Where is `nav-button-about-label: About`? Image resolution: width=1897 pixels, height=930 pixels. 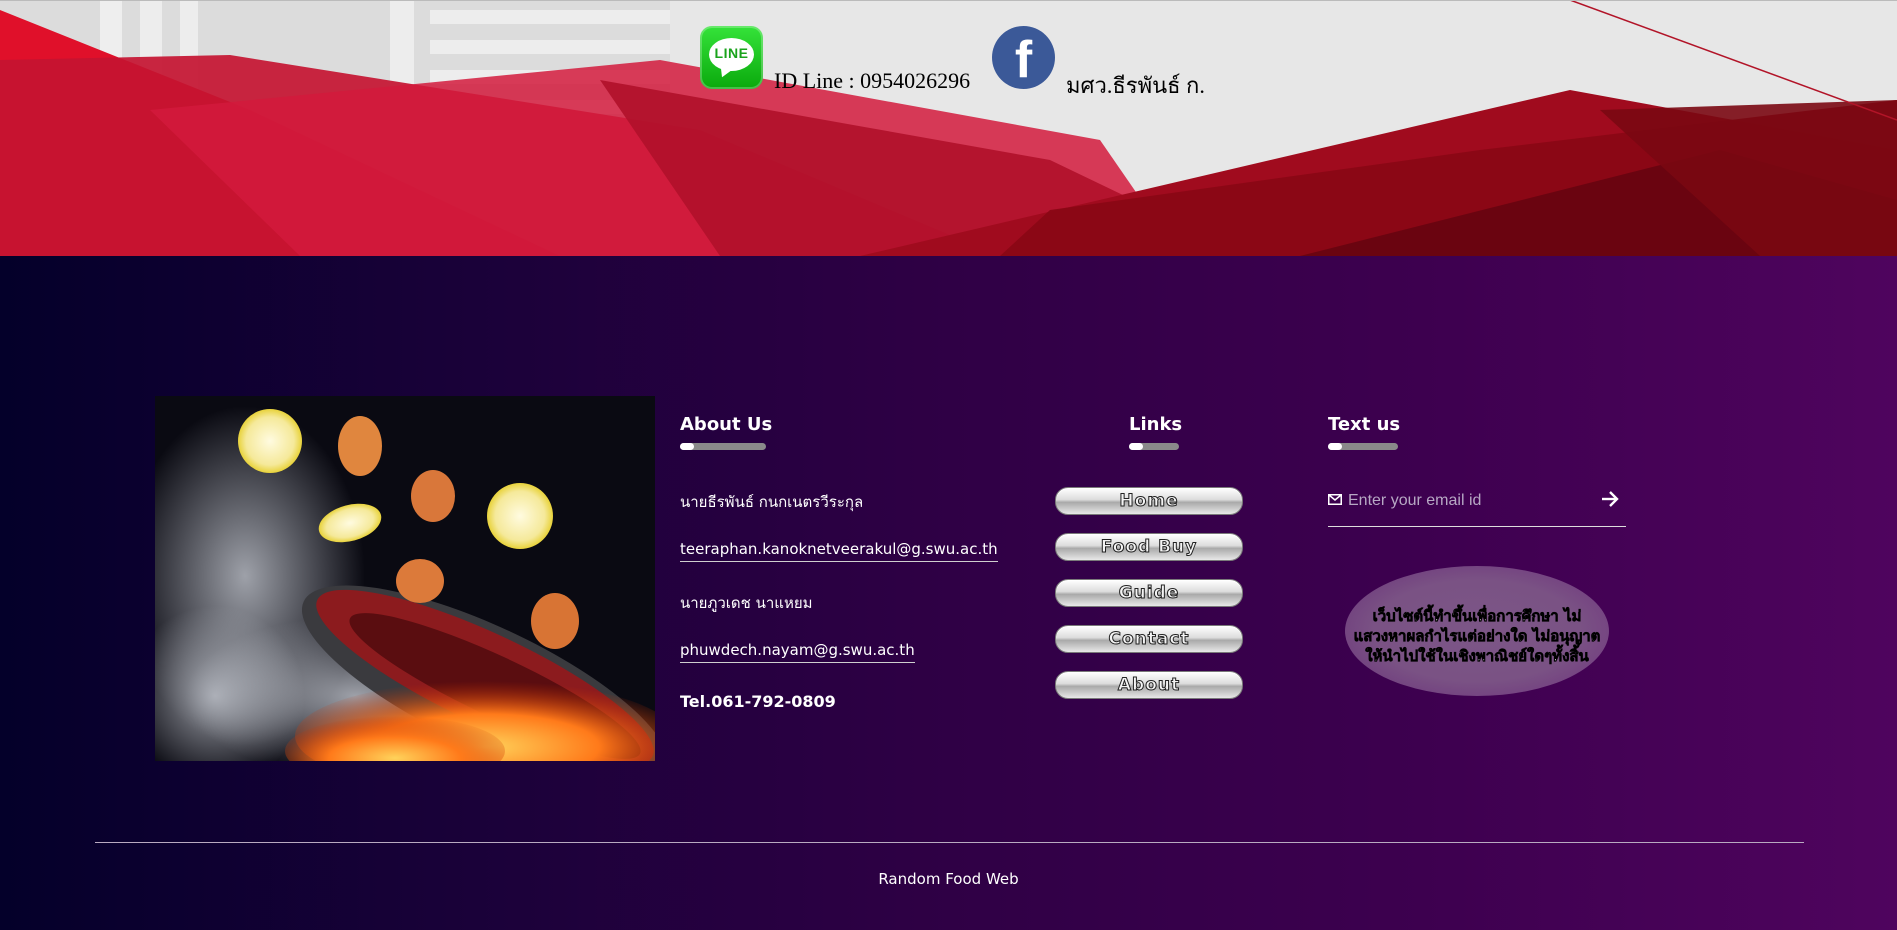
nav-button-about-label: About is located at coordinates (1149, 685).